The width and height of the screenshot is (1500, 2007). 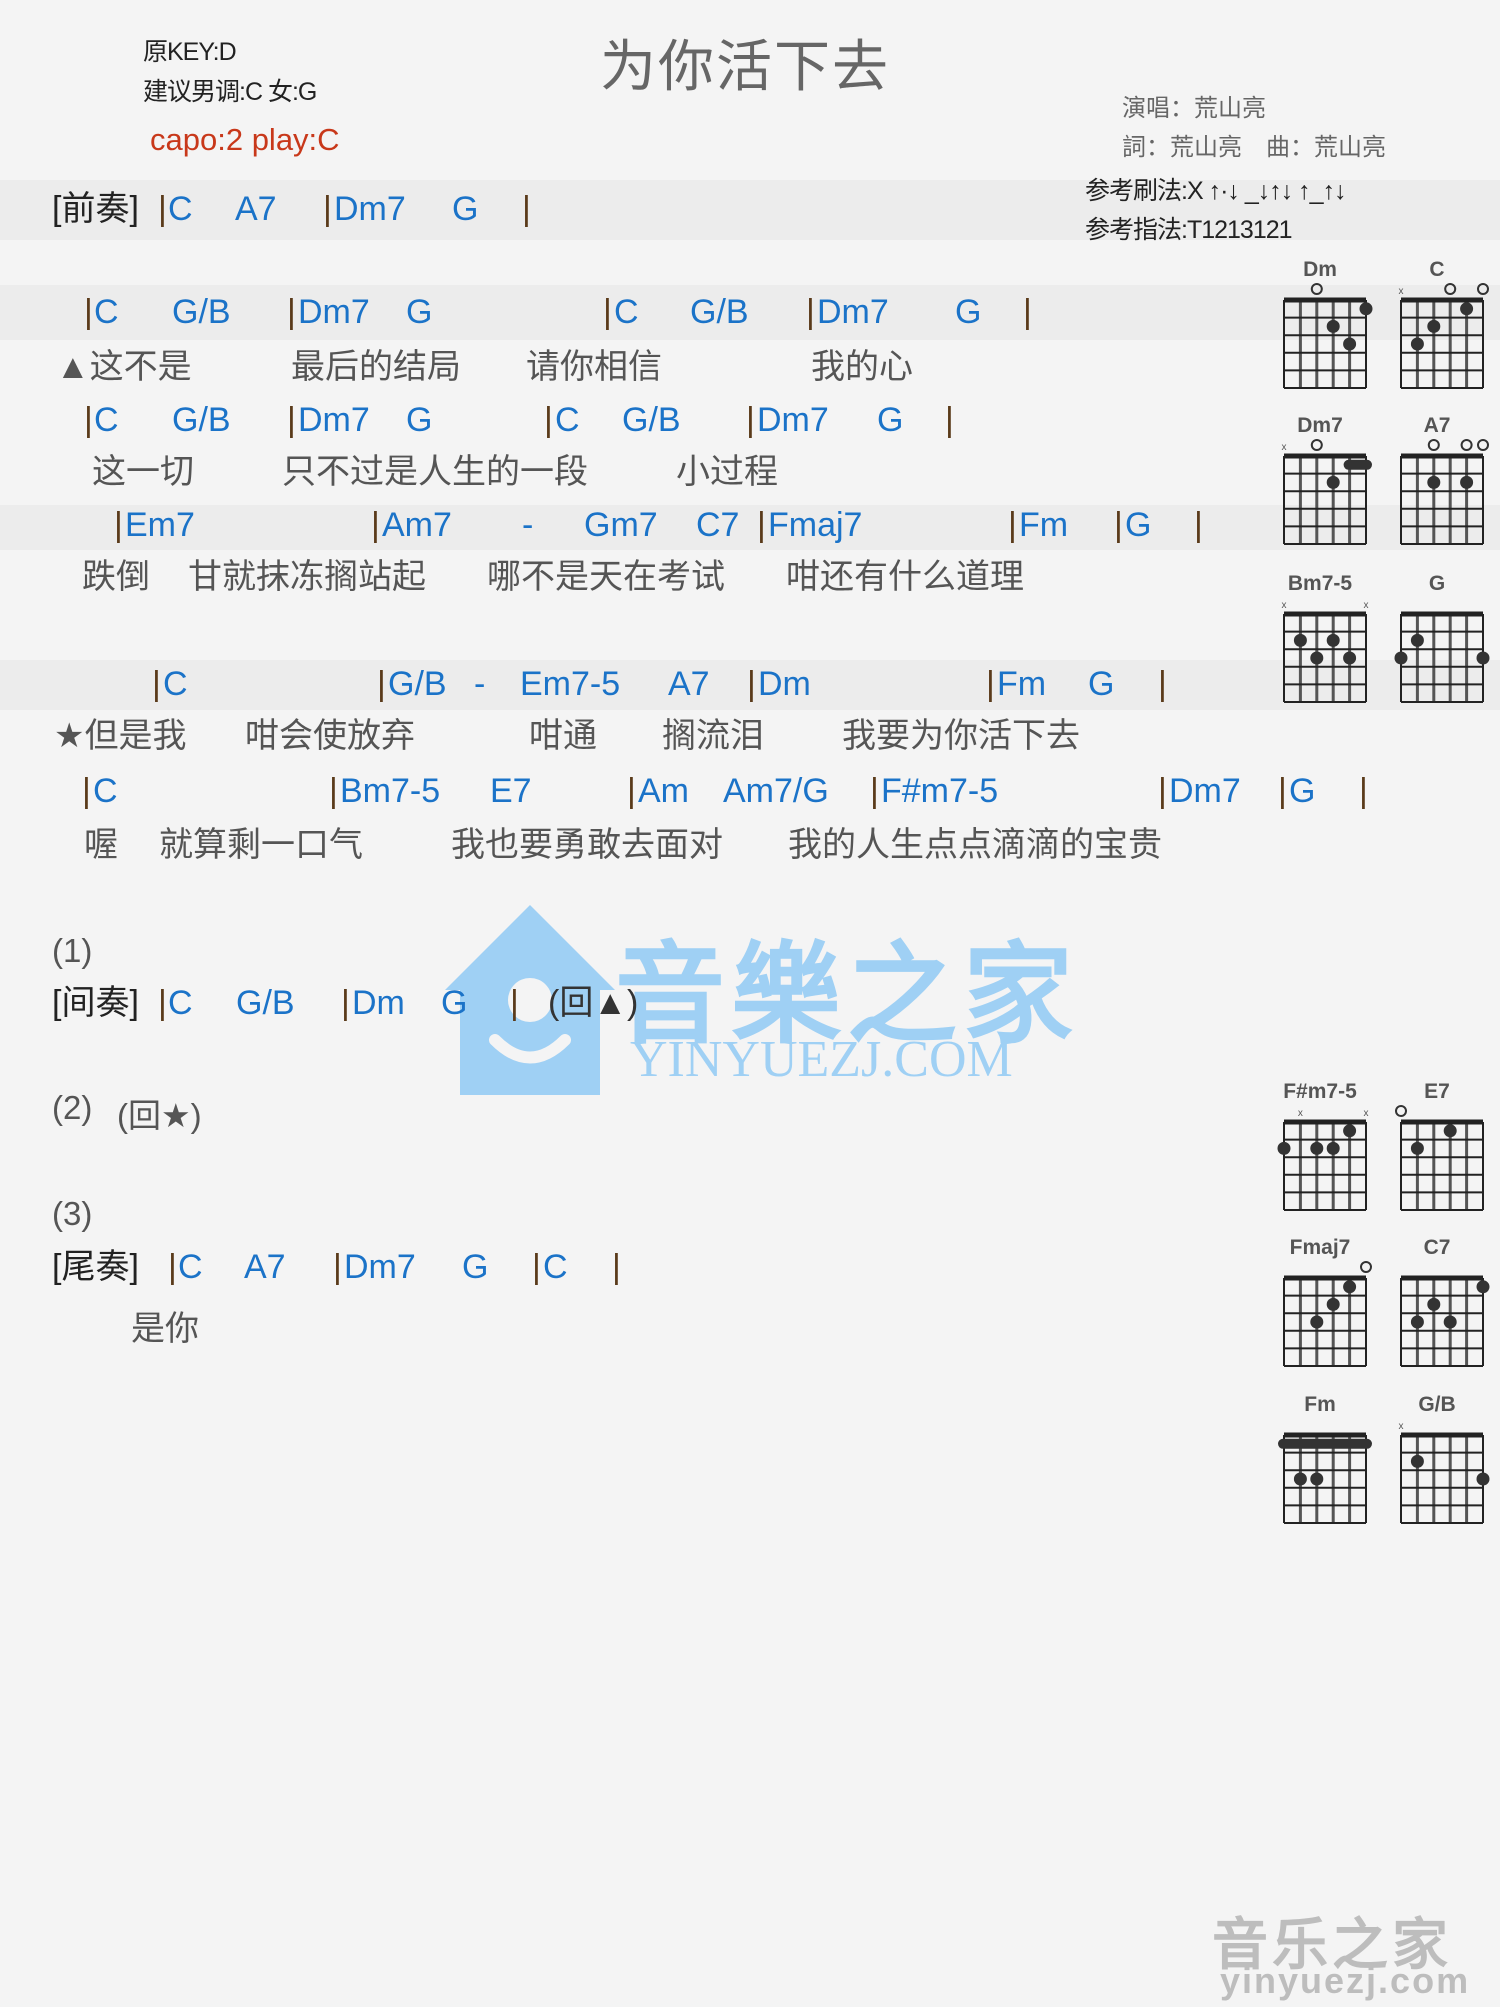 I want to click on lyric: 喔, so click(x=101, y=845).